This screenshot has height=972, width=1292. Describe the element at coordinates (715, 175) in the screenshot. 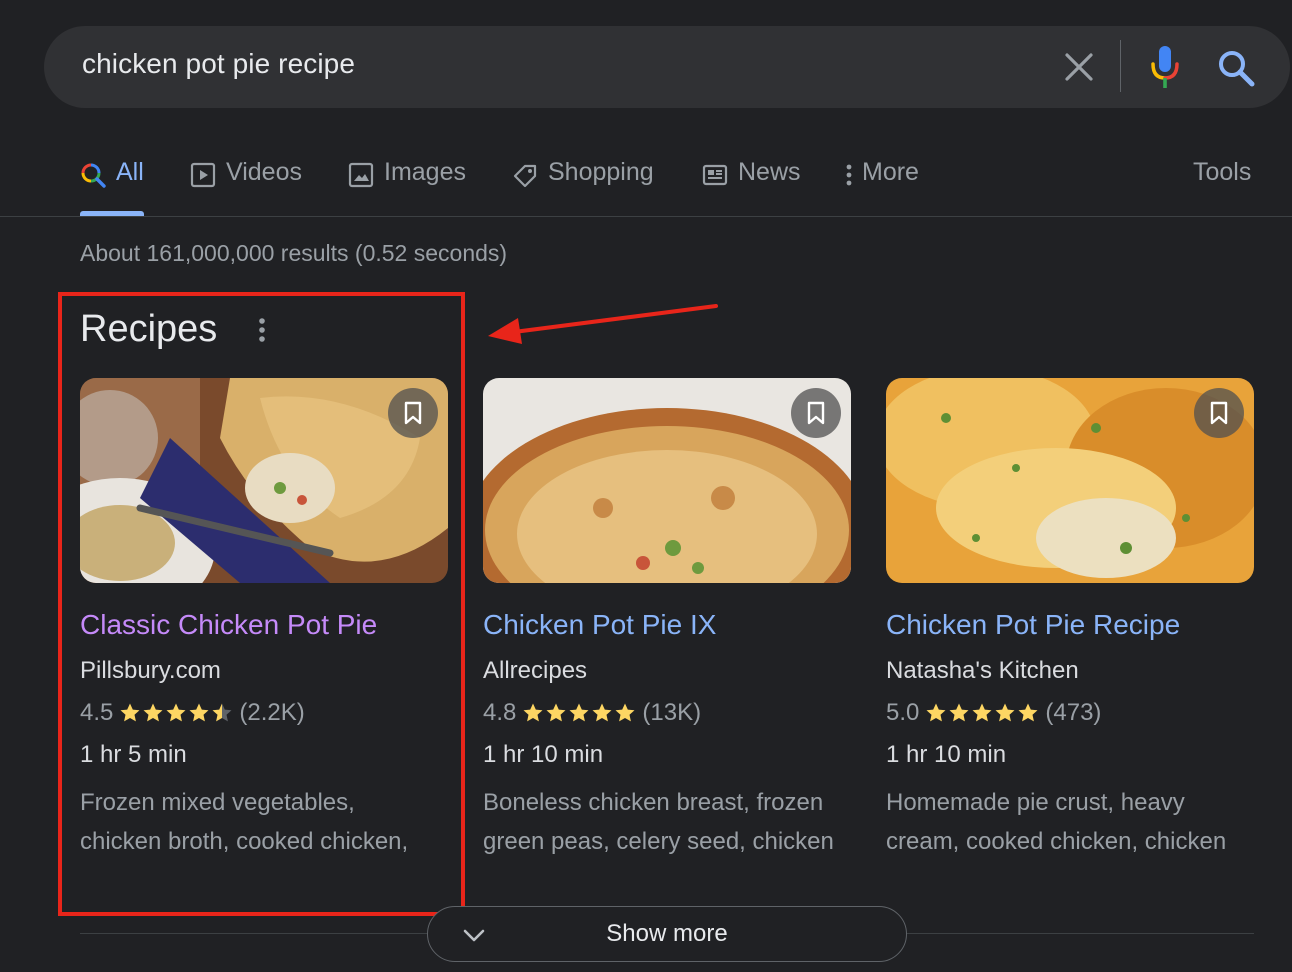

I see `newspaper-icon` at that location.